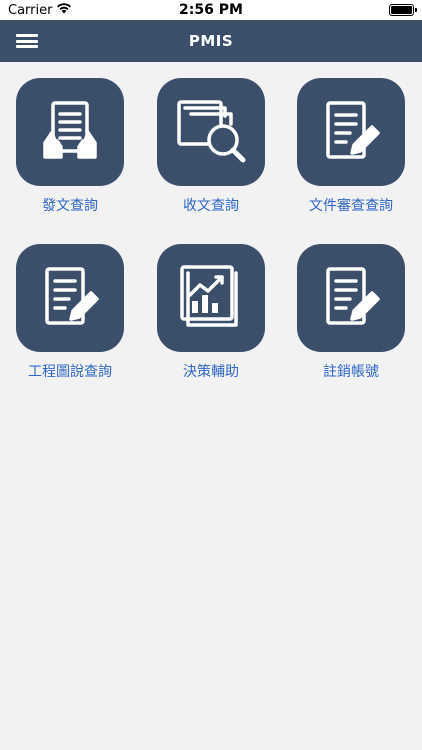 This screenshot has width=422, height=750. I want to click on tile-label: 收文查詢, so click(211, 206).